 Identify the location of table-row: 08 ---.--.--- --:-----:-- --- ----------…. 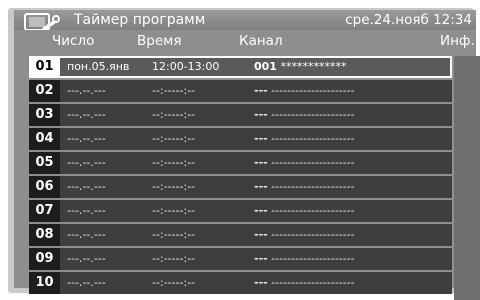
(240, 235).